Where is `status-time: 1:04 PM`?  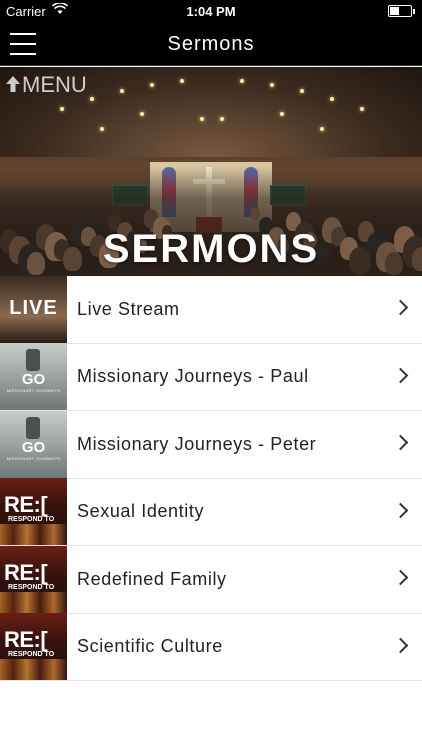
status-time: 1:04 PM is located at coordinates (211, 11).